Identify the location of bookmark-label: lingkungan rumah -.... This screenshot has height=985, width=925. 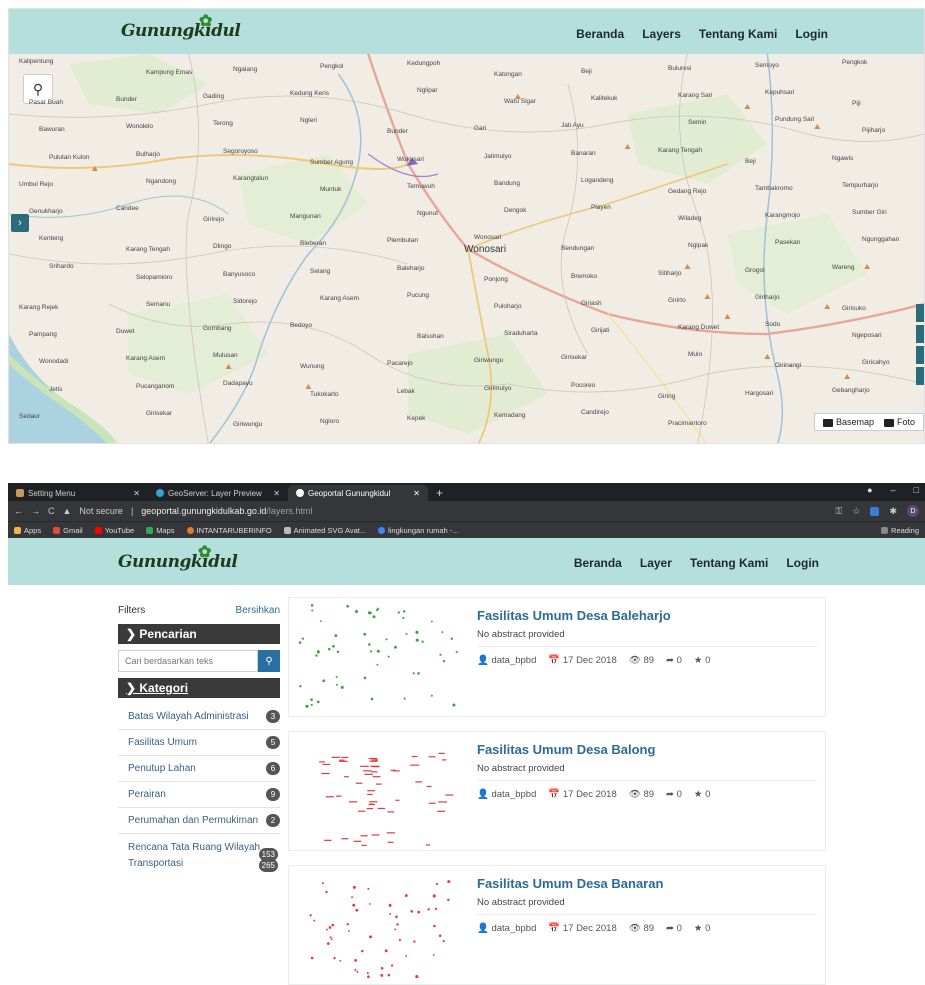
(423, 530).